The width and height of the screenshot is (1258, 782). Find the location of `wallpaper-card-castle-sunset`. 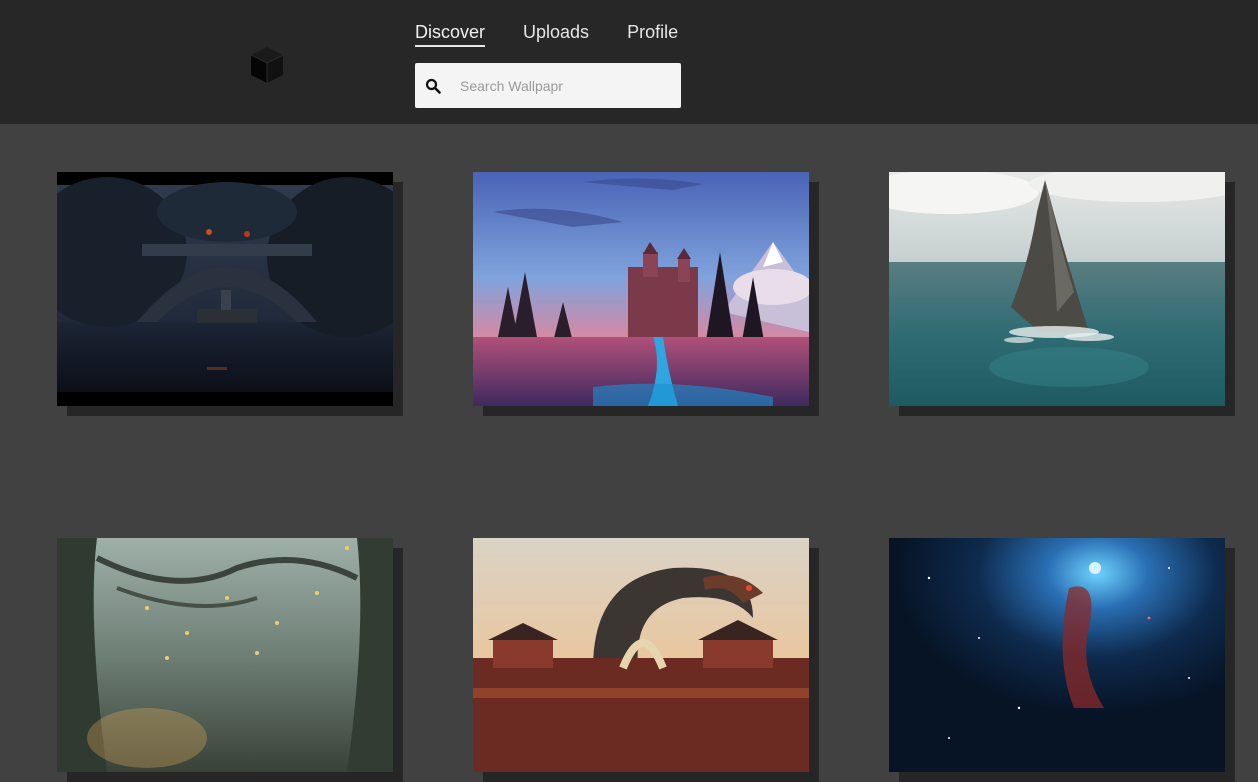

wallpaper-card-castle-sunset is located at coordinates (646, 294).